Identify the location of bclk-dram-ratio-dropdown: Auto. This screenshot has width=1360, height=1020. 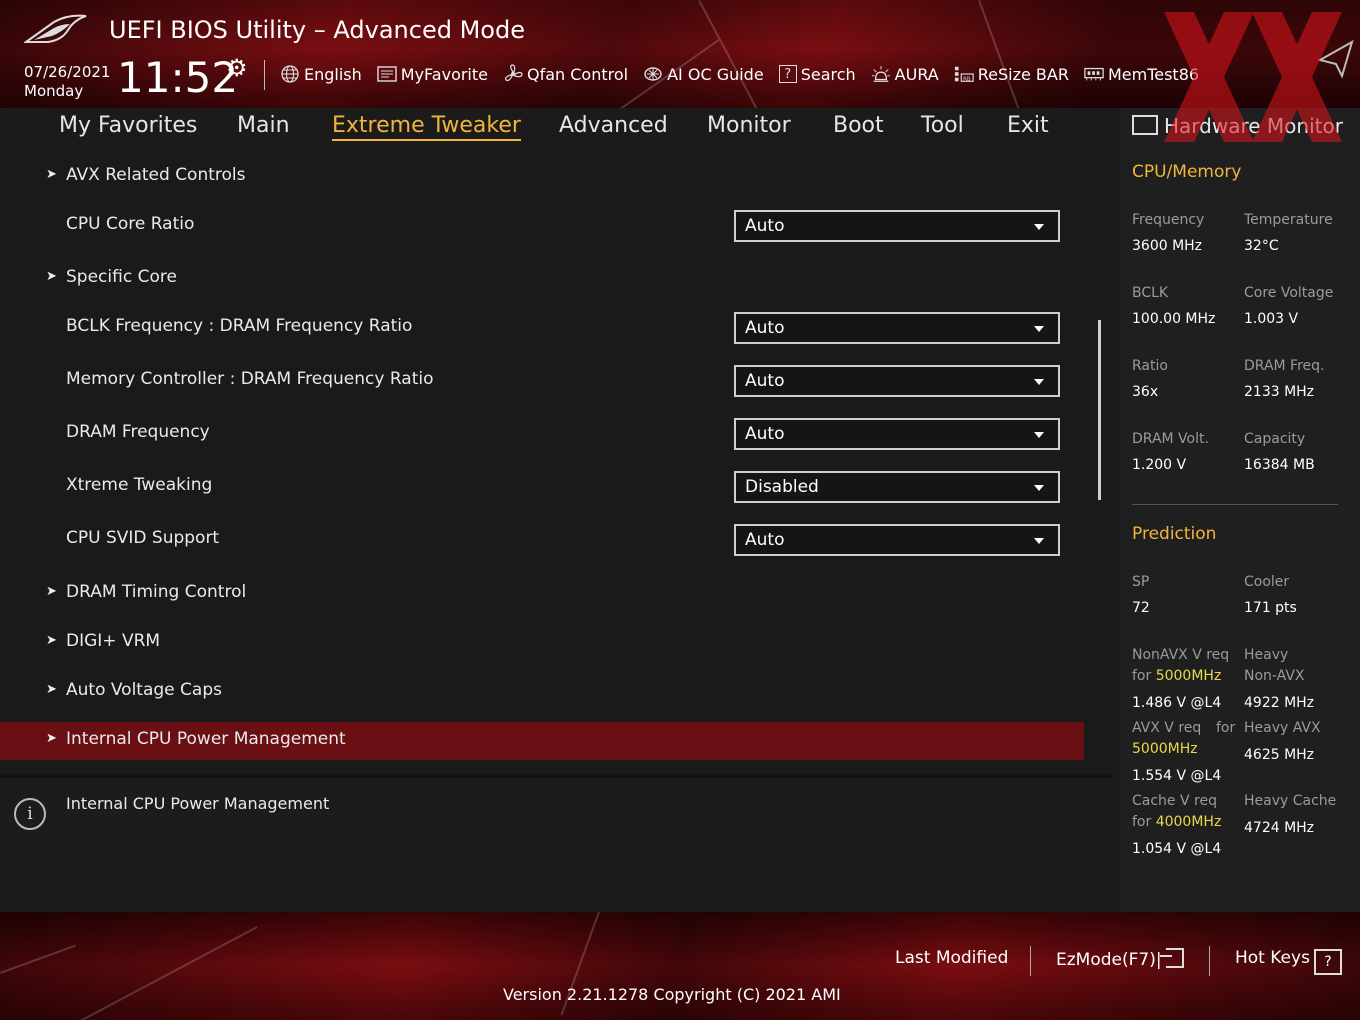
(897, 328).